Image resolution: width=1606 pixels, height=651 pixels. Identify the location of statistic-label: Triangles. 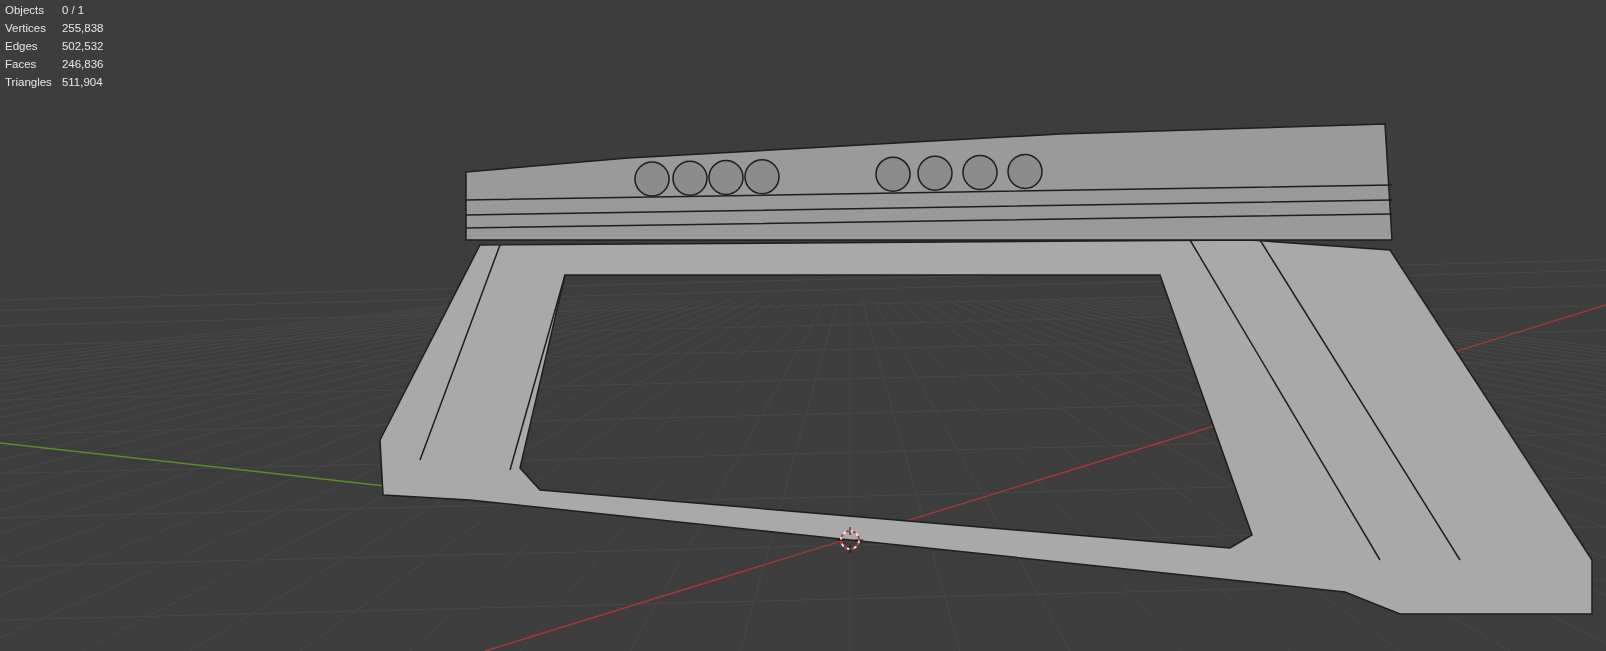
(28, 82).